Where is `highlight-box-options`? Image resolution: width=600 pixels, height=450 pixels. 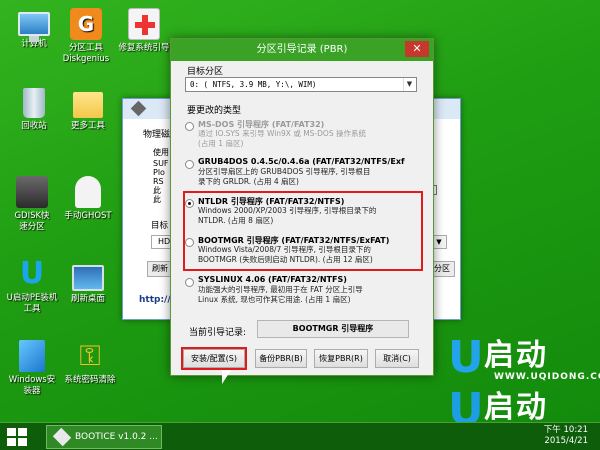
highlight-box-options is located at coordinates (303, 231).